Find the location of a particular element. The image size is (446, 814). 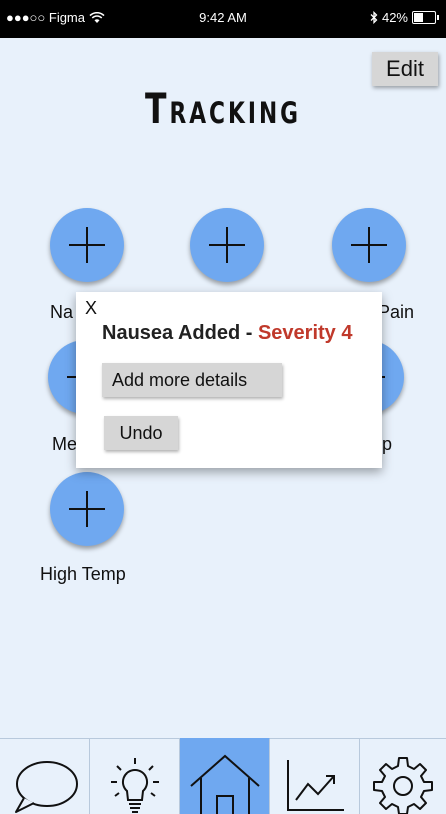

speech-bubble-icon is located at coordinates (46, 787).